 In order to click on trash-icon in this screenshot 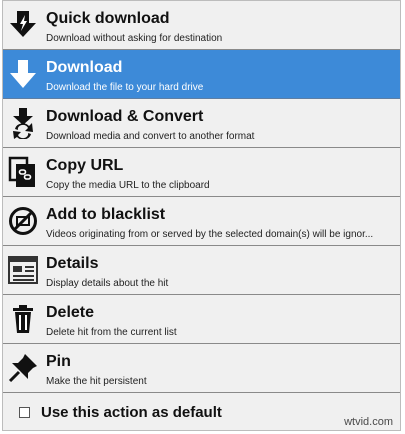, I will do `click(23, 319)`.